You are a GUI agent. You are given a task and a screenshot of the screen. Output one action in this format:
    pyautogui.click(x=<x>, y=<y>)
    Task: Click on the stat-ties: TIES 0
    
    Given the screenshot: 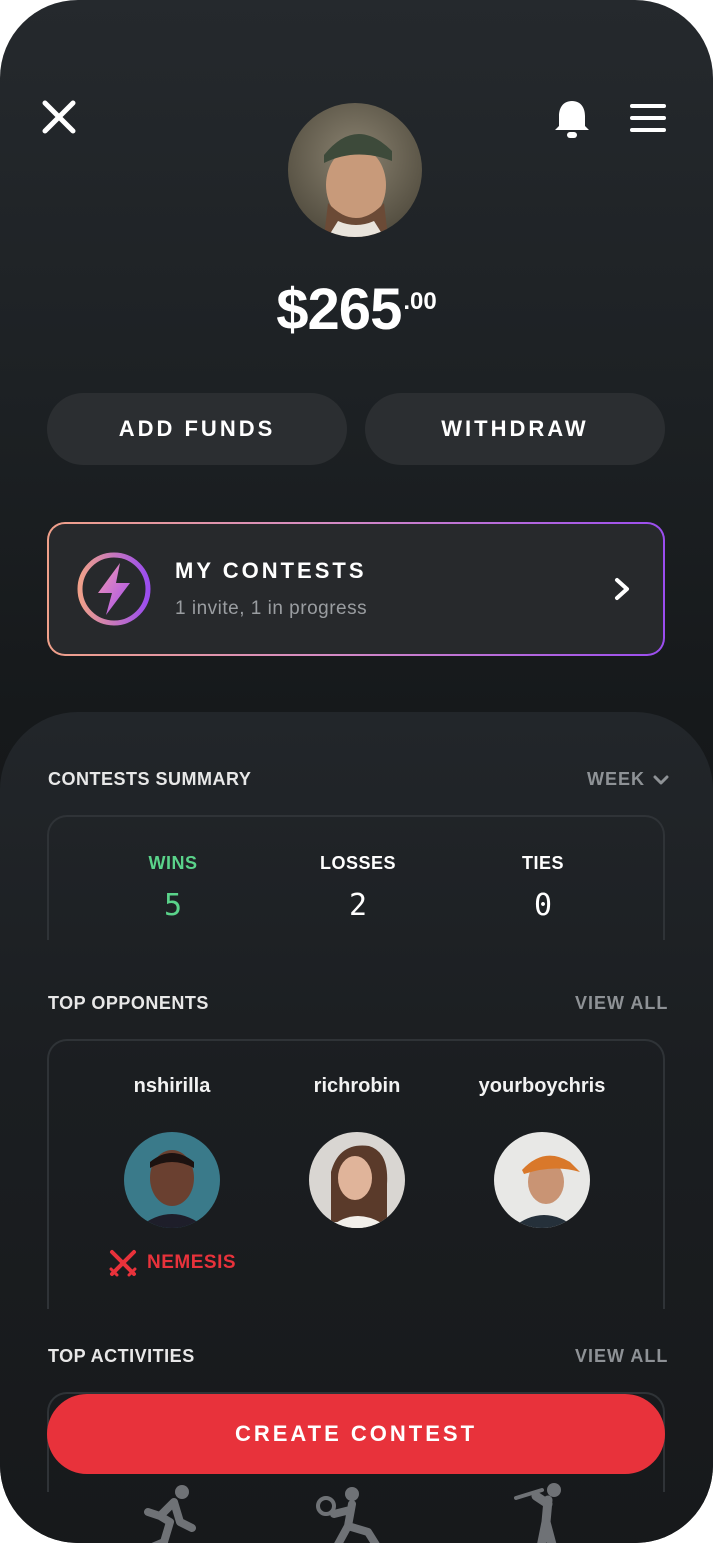 What is the action you would take?
    pyautogui.click(x=543, y=888)
    